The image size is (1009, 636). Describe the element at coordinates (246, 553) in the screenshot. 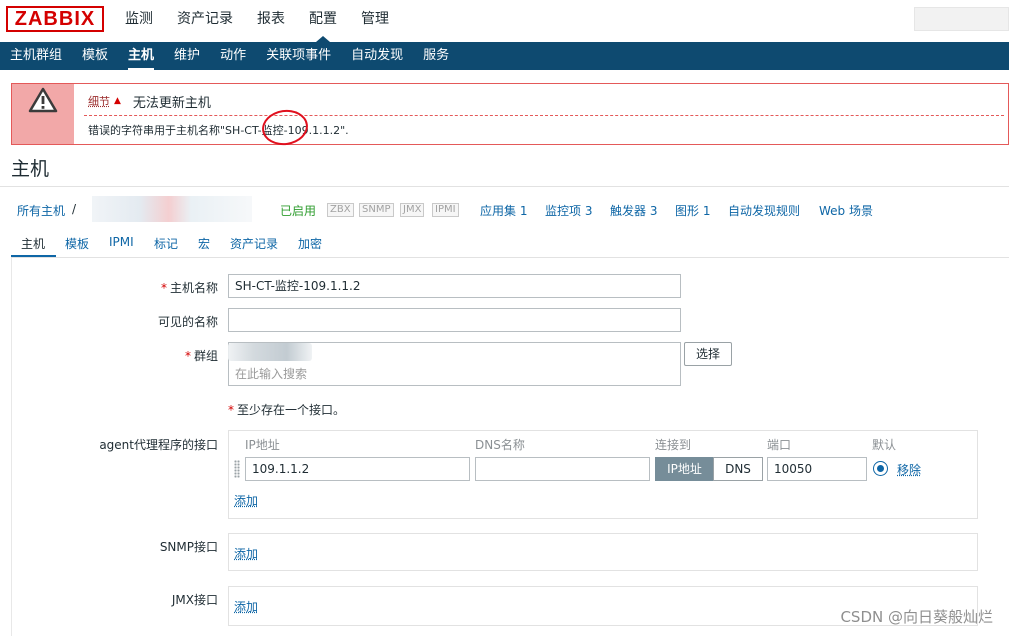

I see `add-snmp-interface-link: 添加` at that location.